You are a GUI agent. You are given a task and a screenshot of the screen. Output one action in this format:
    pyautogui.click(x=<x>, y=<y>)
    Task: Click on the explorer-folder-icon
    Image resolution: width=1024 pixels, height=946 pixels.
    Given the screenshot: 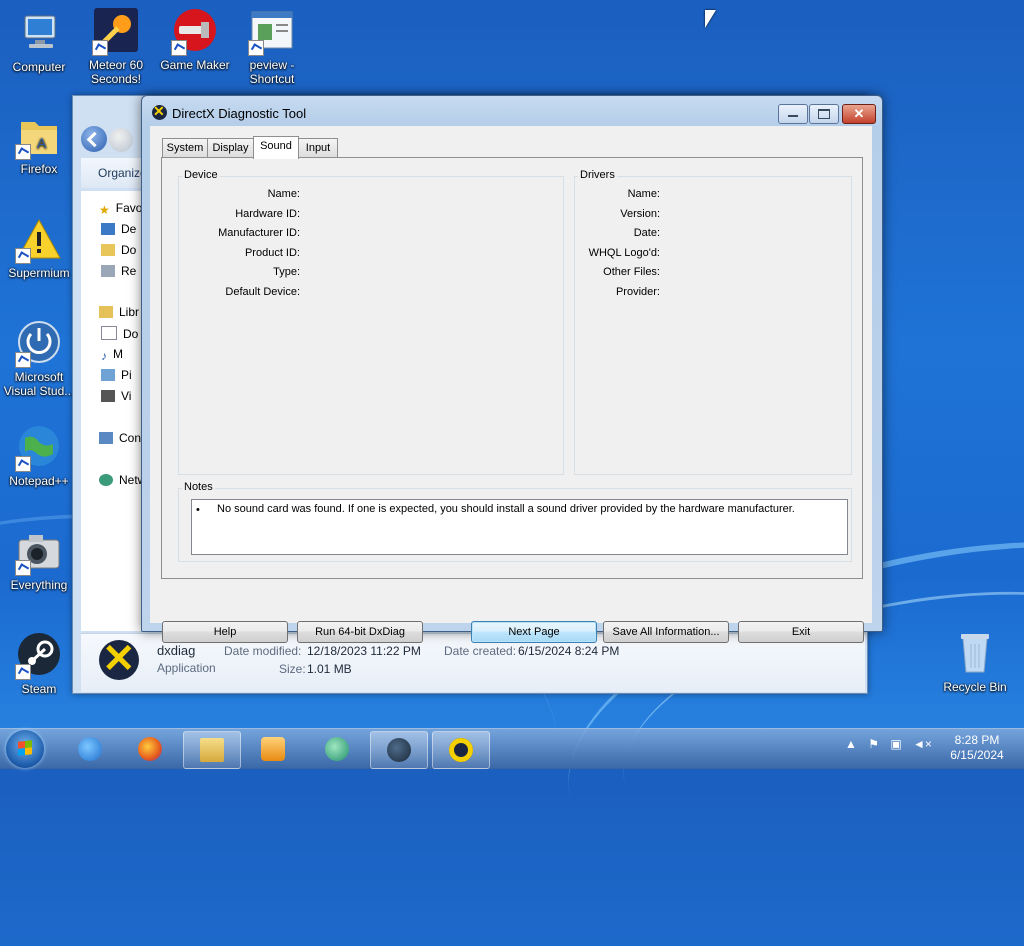 What is the action you would take?
    pyautogui.click(x=212, y=750)
    